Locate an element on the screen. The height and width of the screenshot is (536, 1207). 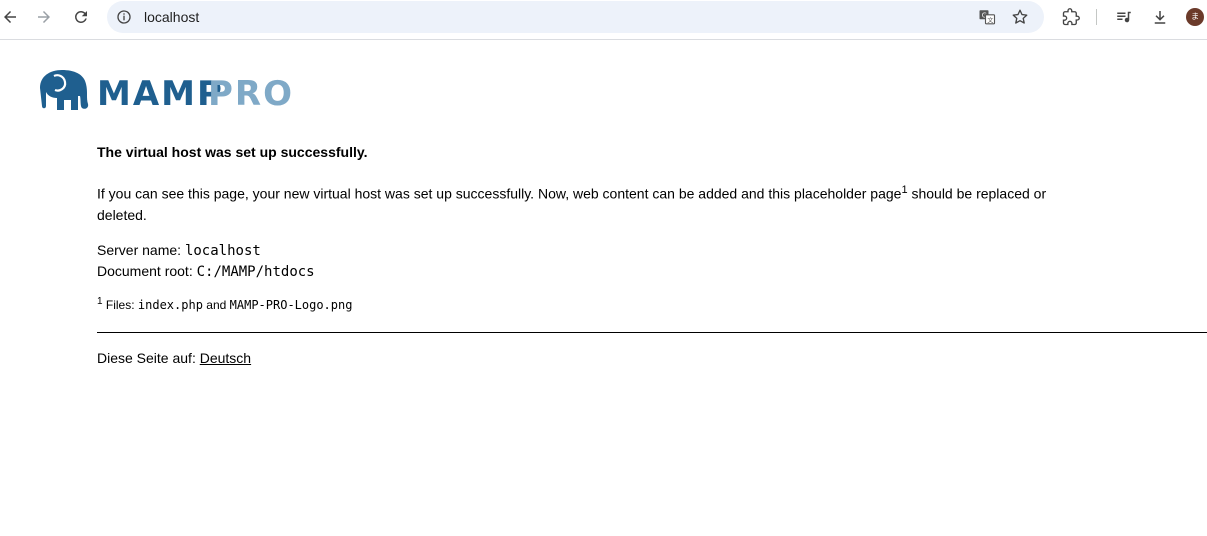
files-footnote: 1 Files: index.php and MAMP-PRO-Logo.png is located at coordinates (652, 304).